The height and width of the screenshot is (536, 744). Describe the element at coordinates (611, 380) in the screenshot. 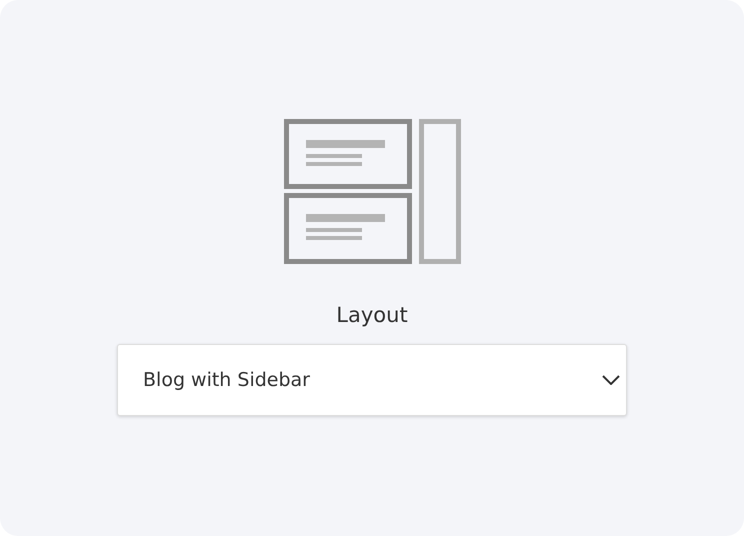

I see `chevron-down-icon` at that location.